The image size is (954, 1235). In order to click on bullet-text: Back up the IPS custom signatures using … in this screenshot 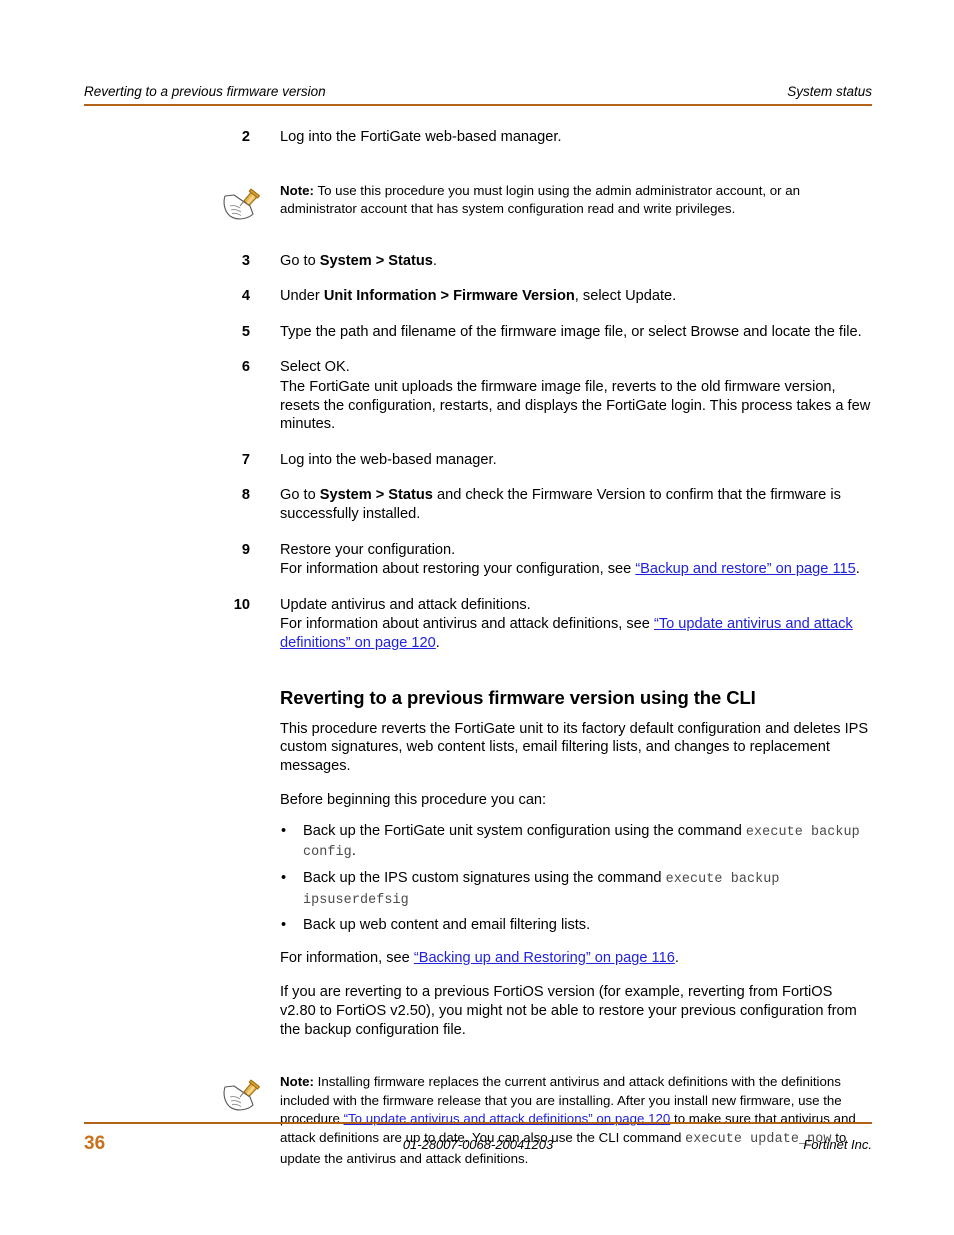, I will do `click(484, 878)`.